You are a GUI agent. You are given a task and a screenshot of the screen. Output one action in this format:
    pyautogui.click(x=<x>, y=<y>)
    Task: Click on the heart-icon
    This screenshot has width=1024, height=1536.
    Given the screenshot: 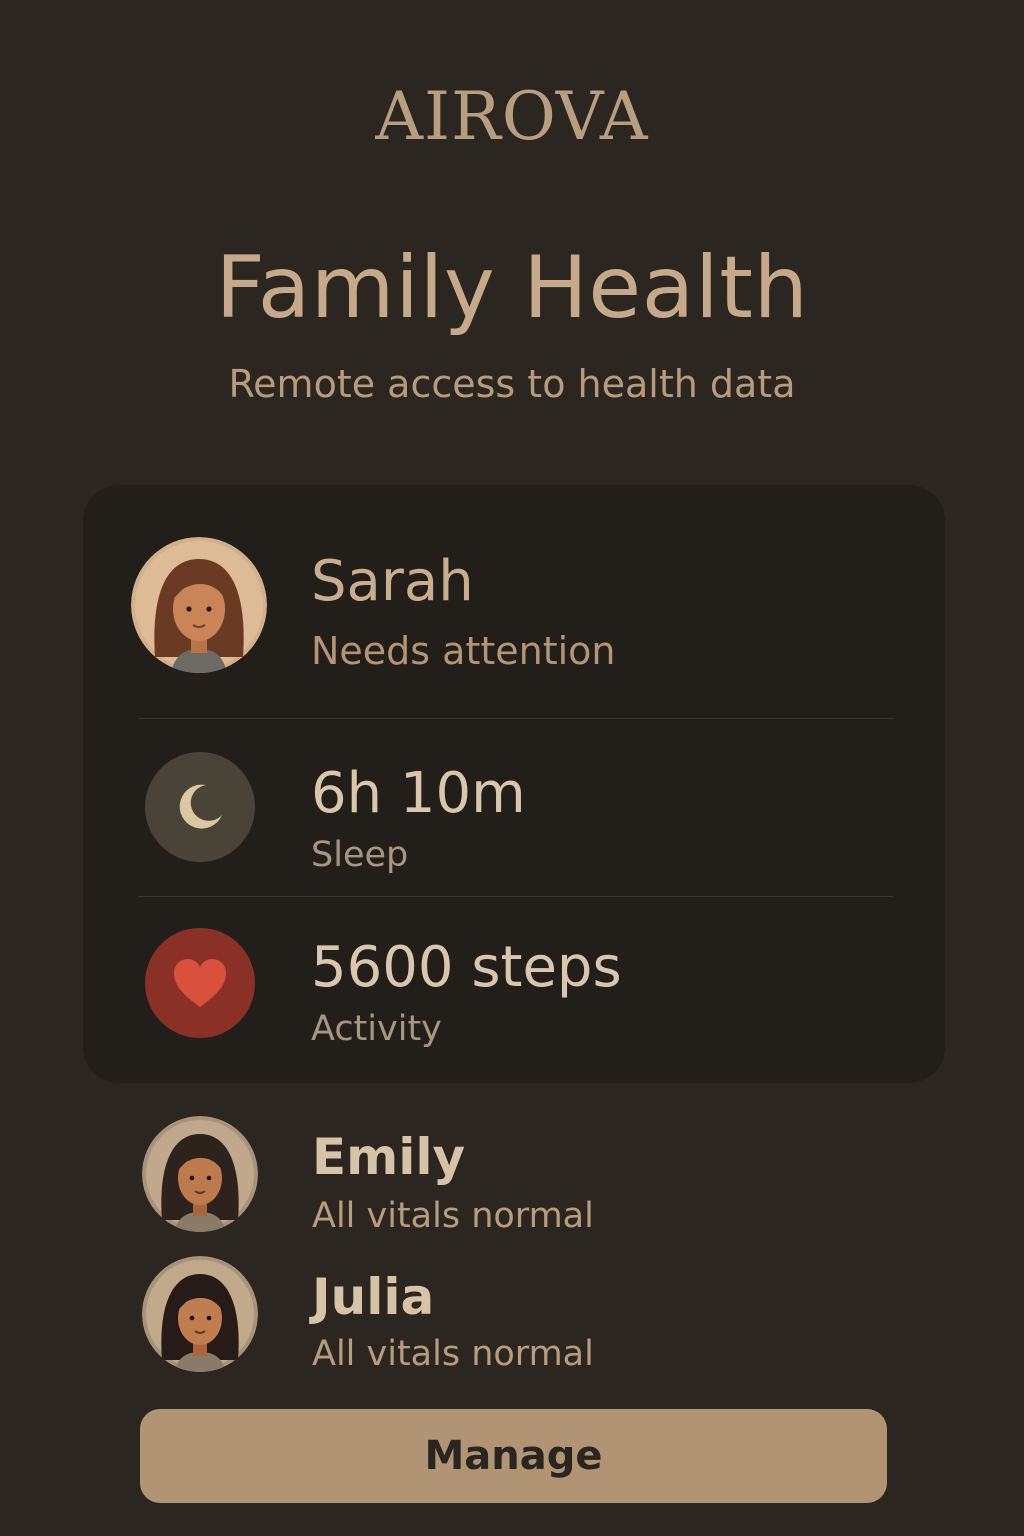 What is the action you would take?
    pyautogui.click(x=200, y=983)
    